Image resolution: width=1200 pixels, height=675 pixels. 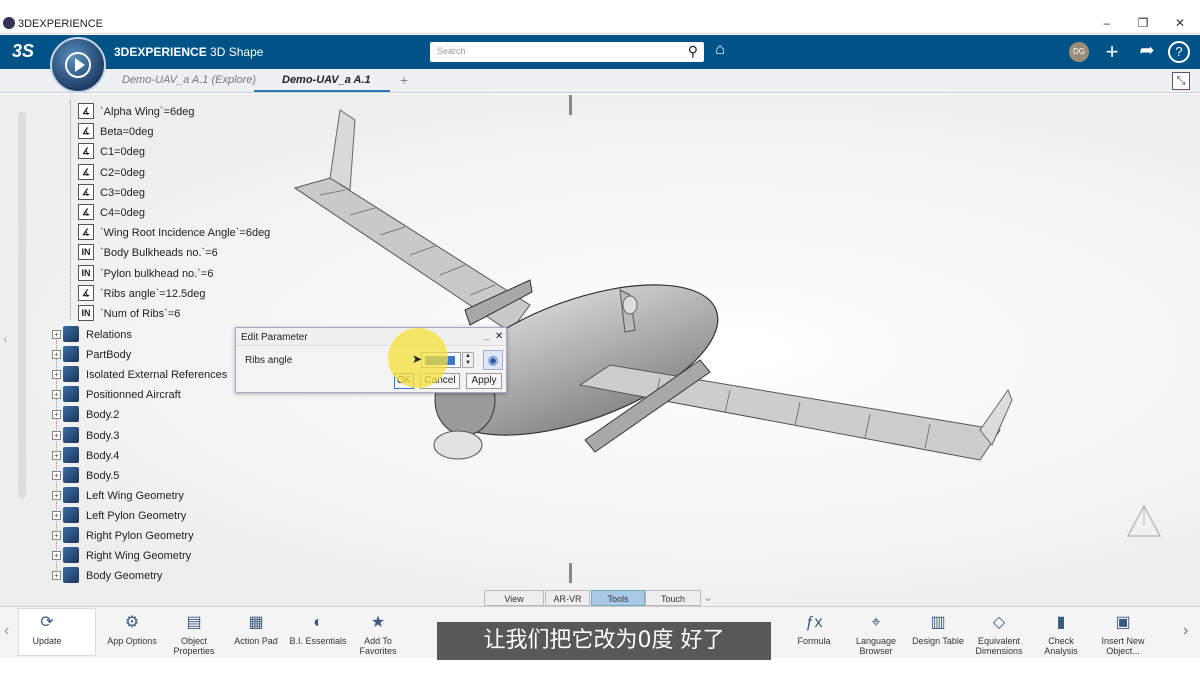 I want to click on toolbar-button: ◇ Equivalent Dimensions, so click(x=999, y=632).